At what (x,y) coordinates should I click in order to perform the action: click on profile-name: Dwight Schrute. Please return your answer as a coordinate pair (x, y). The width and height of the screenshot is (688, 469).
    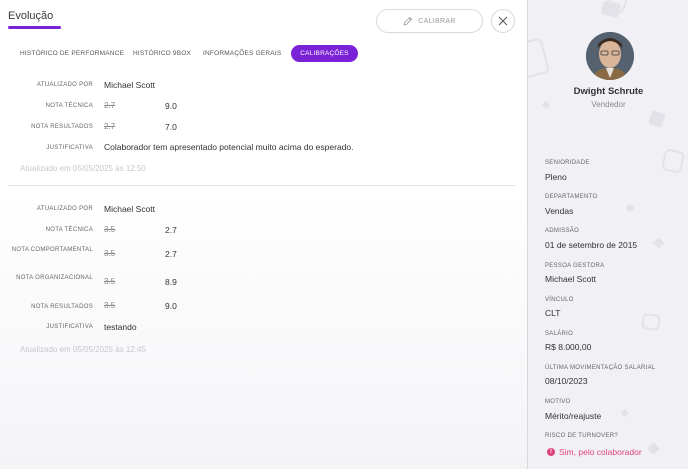
    Looking at the image, I should click on (608, 91).